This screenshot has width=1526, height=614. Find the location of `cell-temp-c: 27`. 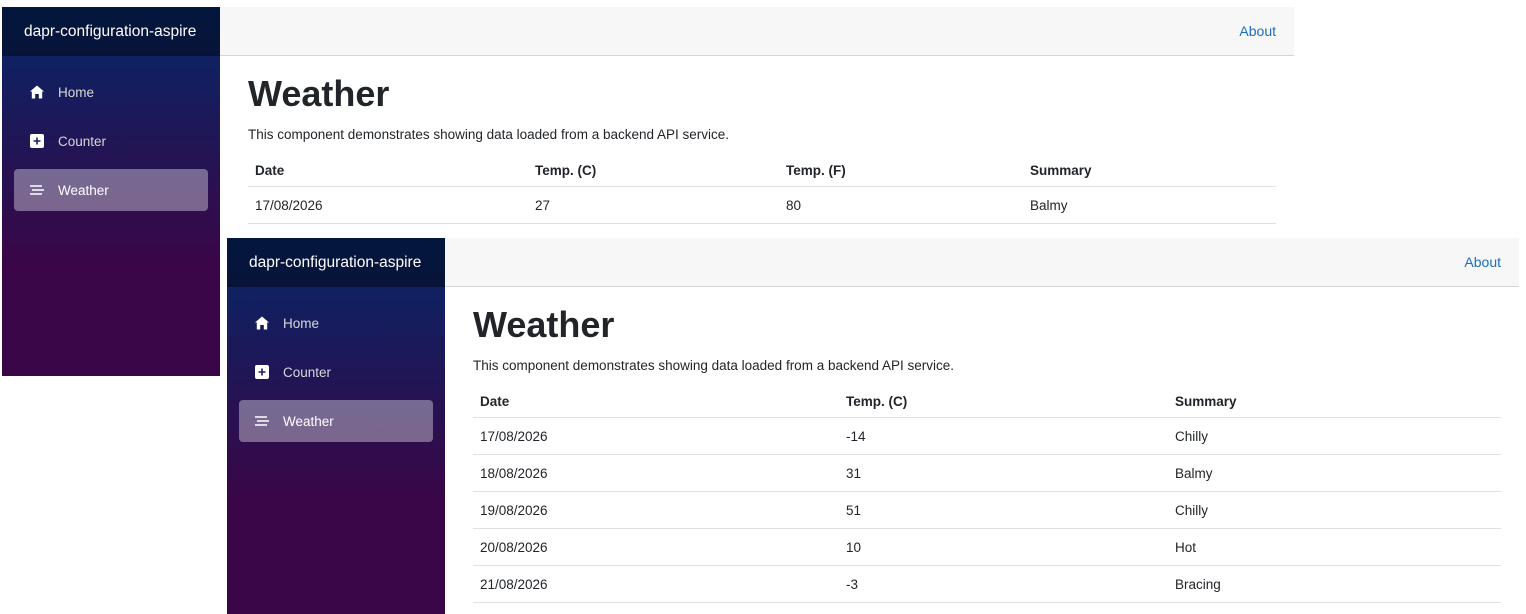

cell-temp-c: 27 is located at coordinates (653, 205).